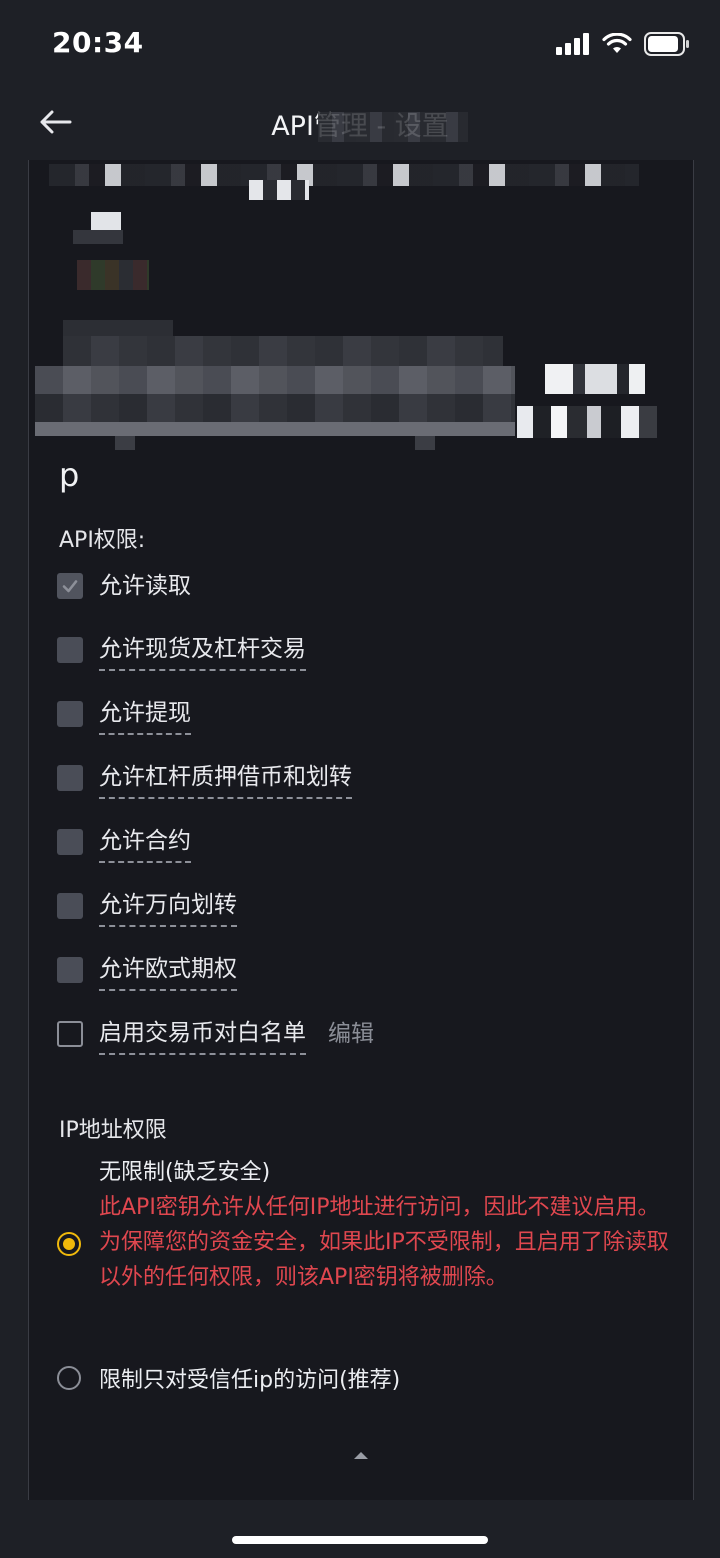  I want to click on perm-spot-margin-label: 允许现货及杠杆交易, so click(202, 650).